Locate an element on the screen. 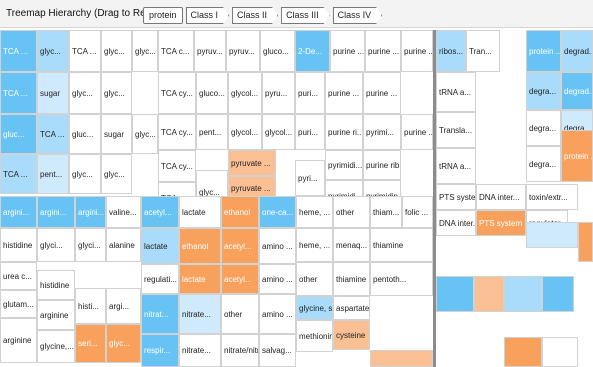  treemap-cell: cysteine is located at coordinates (351, 335).